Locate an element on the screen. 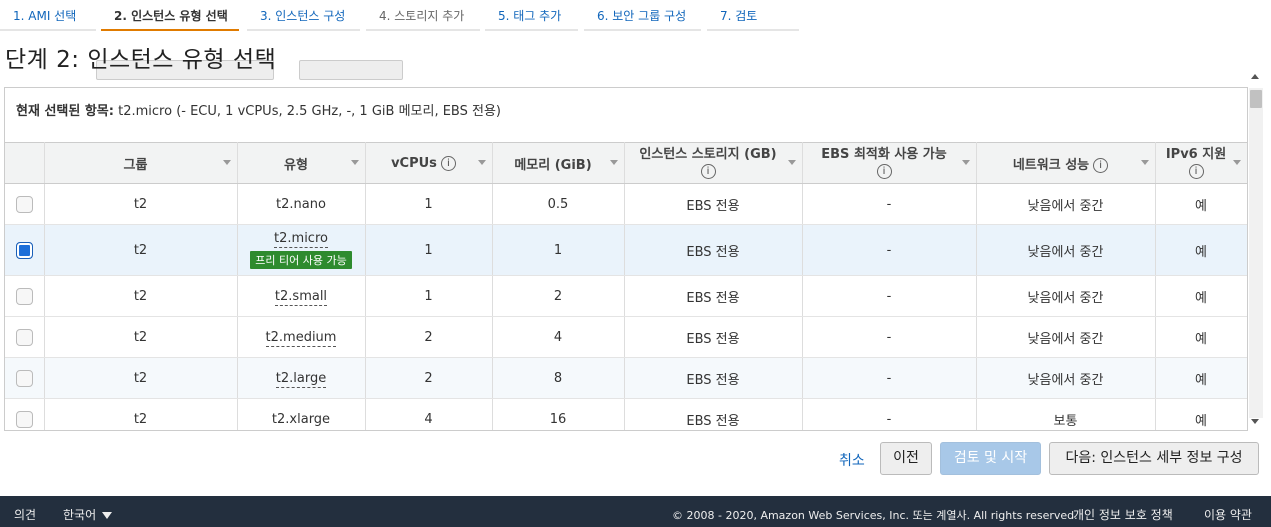 The image size is (1271, 527). table-row: t2 t2.large 2 8 EBS 전용 - 낮음에서 중간 예 is located at coordinates (626, 378).